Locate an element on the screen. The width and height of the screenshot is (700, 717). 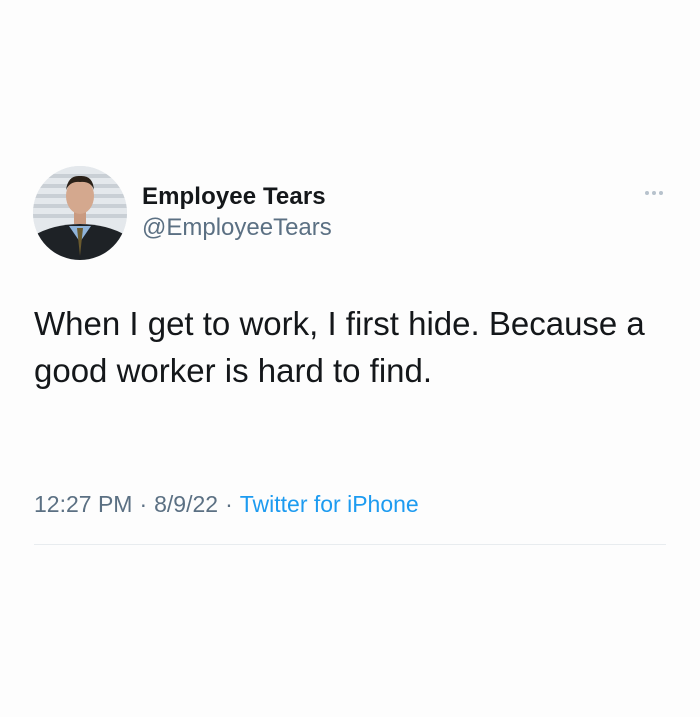
tweet-source-link: Twitter for iPhone is located at coordinates (329, 504).